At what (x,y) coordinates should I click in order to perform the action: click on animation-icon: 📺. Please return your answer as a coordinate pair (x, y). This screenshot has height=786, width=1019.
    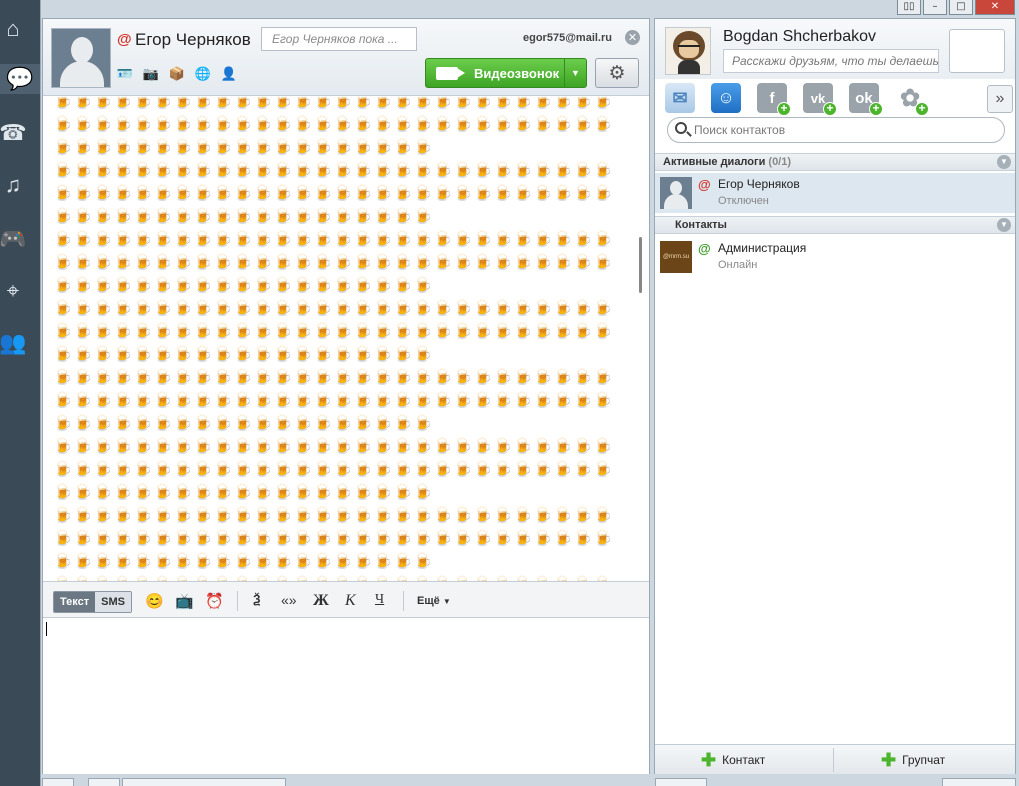
    Looking at the image, I should click on (184, 601).